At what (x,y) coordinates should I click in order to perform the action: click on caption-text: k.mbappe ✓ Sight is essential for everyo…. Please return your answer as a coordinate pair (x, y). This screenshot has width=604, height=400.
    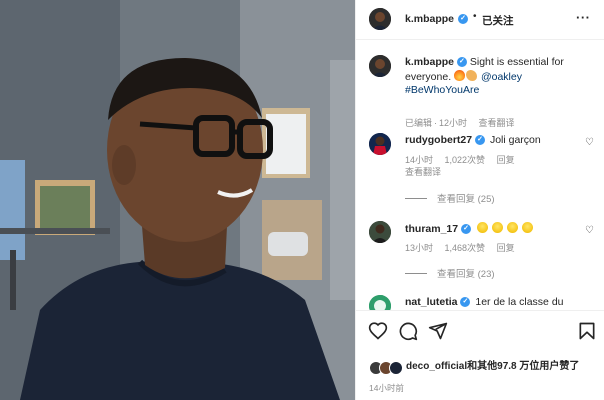
    Looking at the image, I should click on (492, 77).